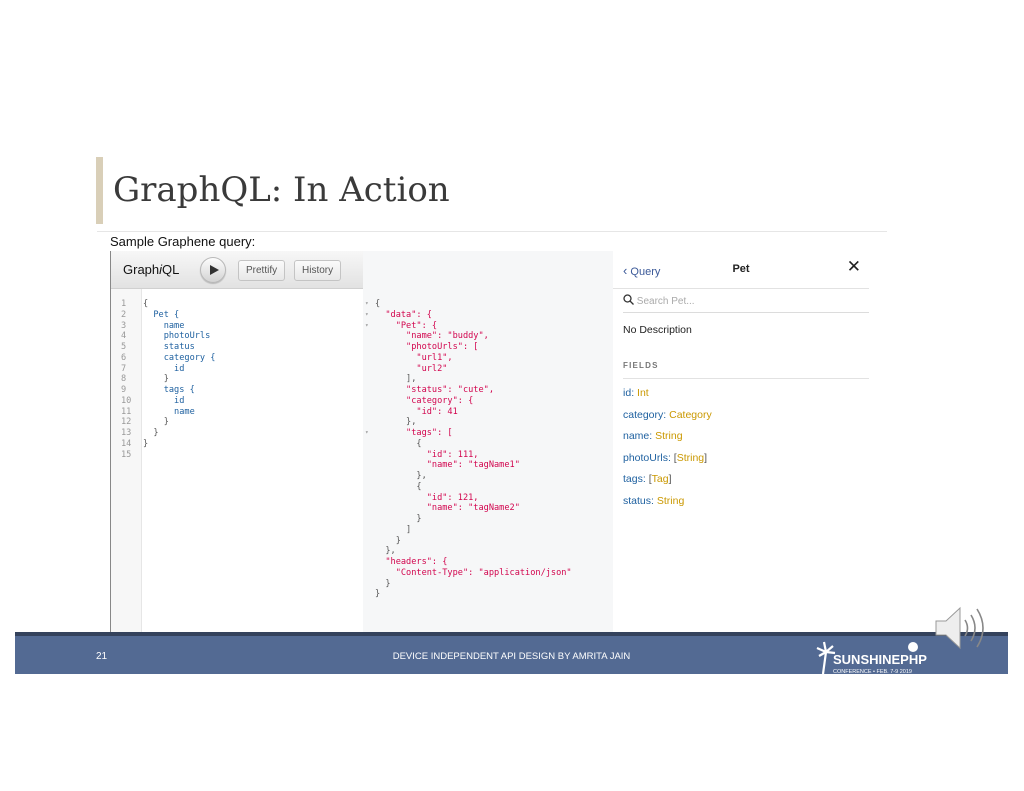 This screenshot has height=791, width=1024. I want to click on svg-text: CONFERENCE • FEB. 7-9 2019, so click(872, 672).